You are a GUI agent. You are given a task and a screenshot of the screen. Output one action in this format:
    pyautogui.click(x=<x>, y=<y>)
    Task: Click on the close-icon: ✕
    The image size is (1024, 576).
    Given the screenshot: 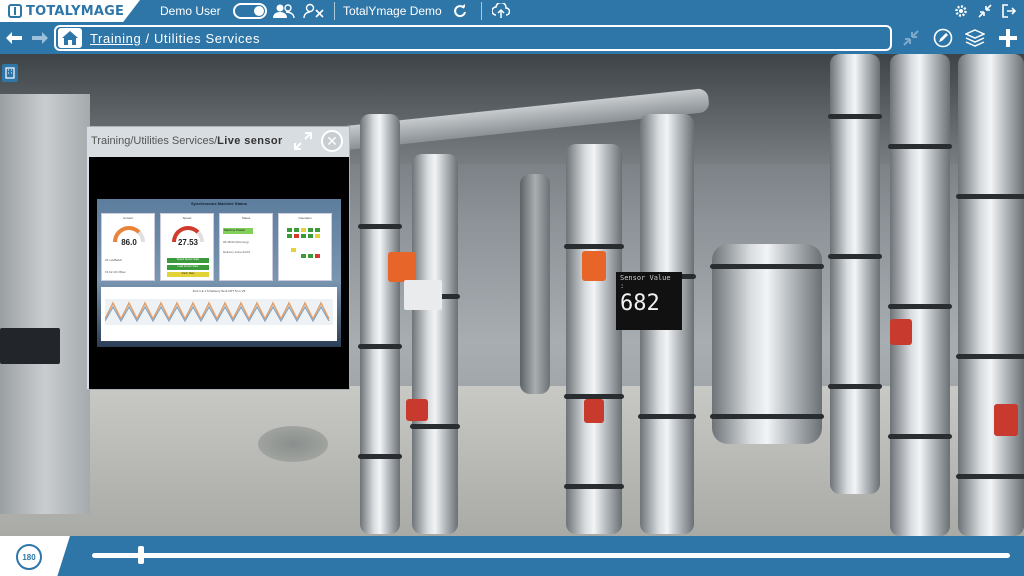 What is the action you would take?
    pyautogui.click(x=332, y=140)
    